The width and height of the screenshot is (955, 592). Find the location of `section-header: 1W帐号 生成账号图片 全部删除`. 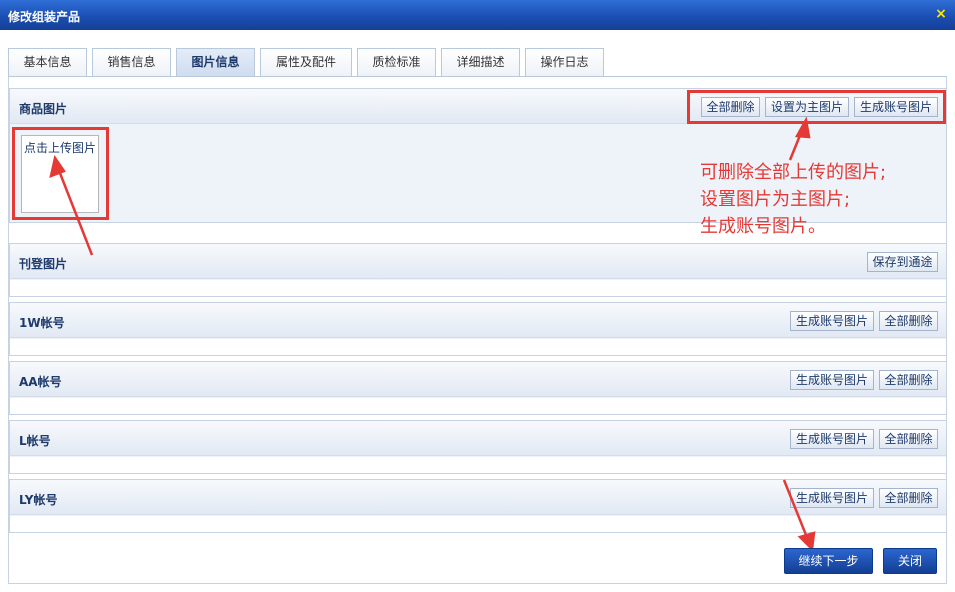

section-header: 1W帐号 生成账号图片 全部删除 is located at coordinates (478, 320).